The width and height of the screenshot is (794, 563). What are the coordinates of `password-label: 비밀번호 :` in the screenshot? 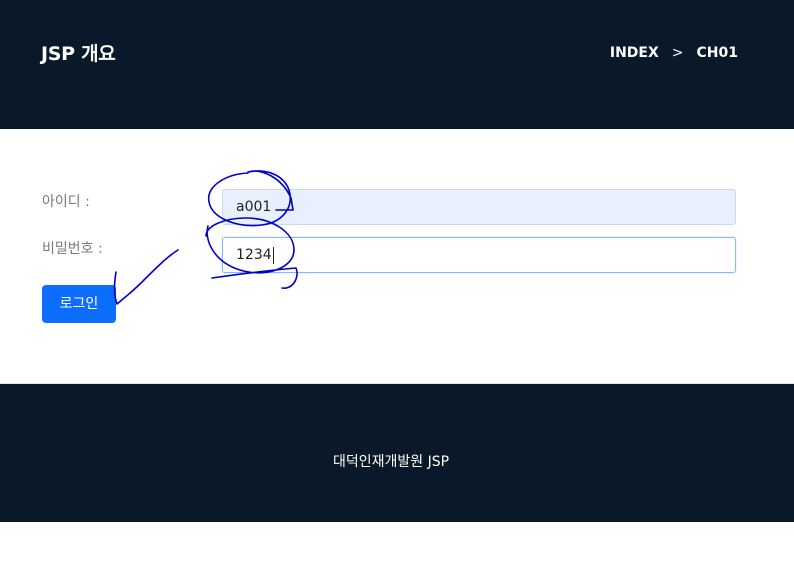 It's located at (72, 249).